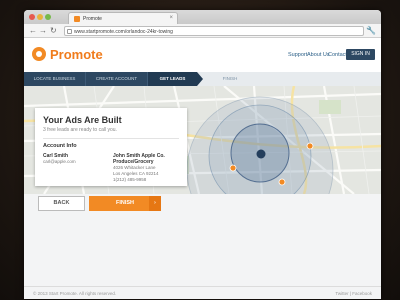  I want to click on close-window-dot, so click(32, 17).